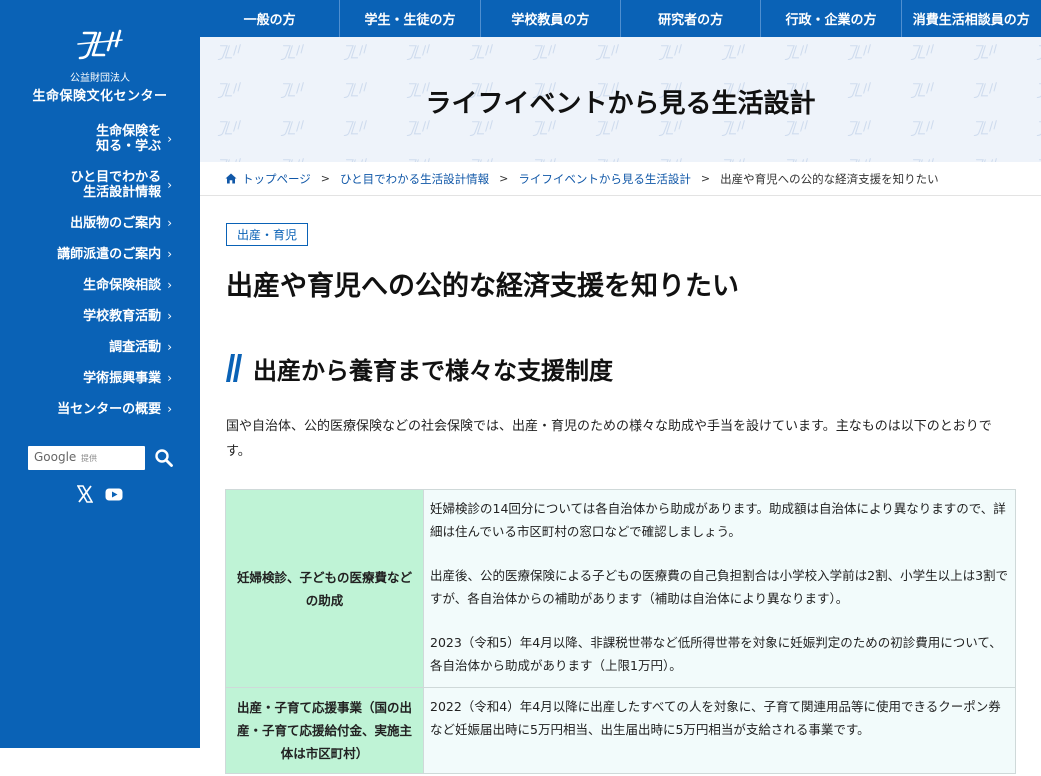  Describe the element at coordinates (276, 179) in the screenshot. I see `breadcrumb-home: トップページ` at that location.